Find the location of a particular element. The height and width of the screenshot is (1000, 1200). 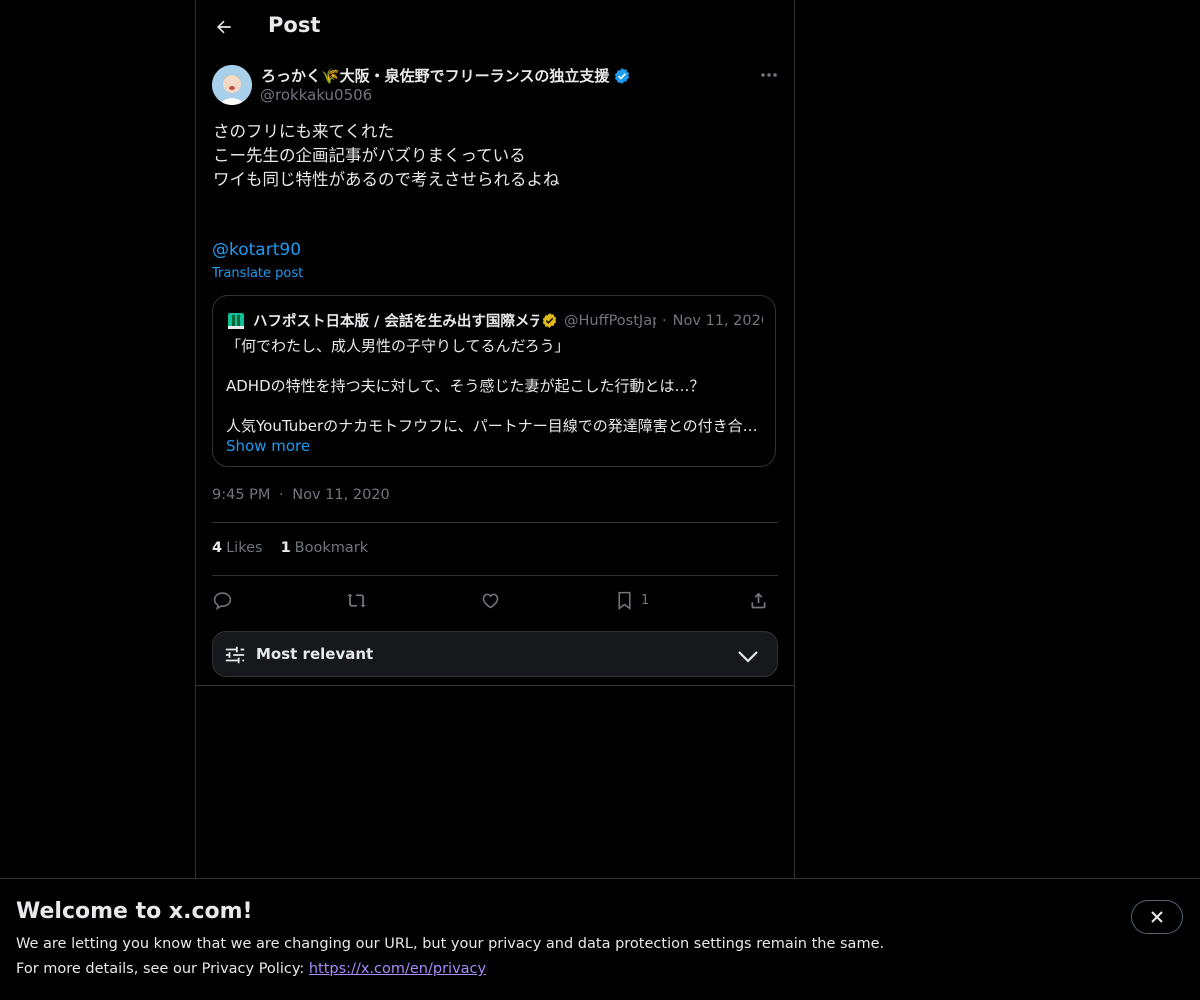

like-button is located at coordinates (490, 600).